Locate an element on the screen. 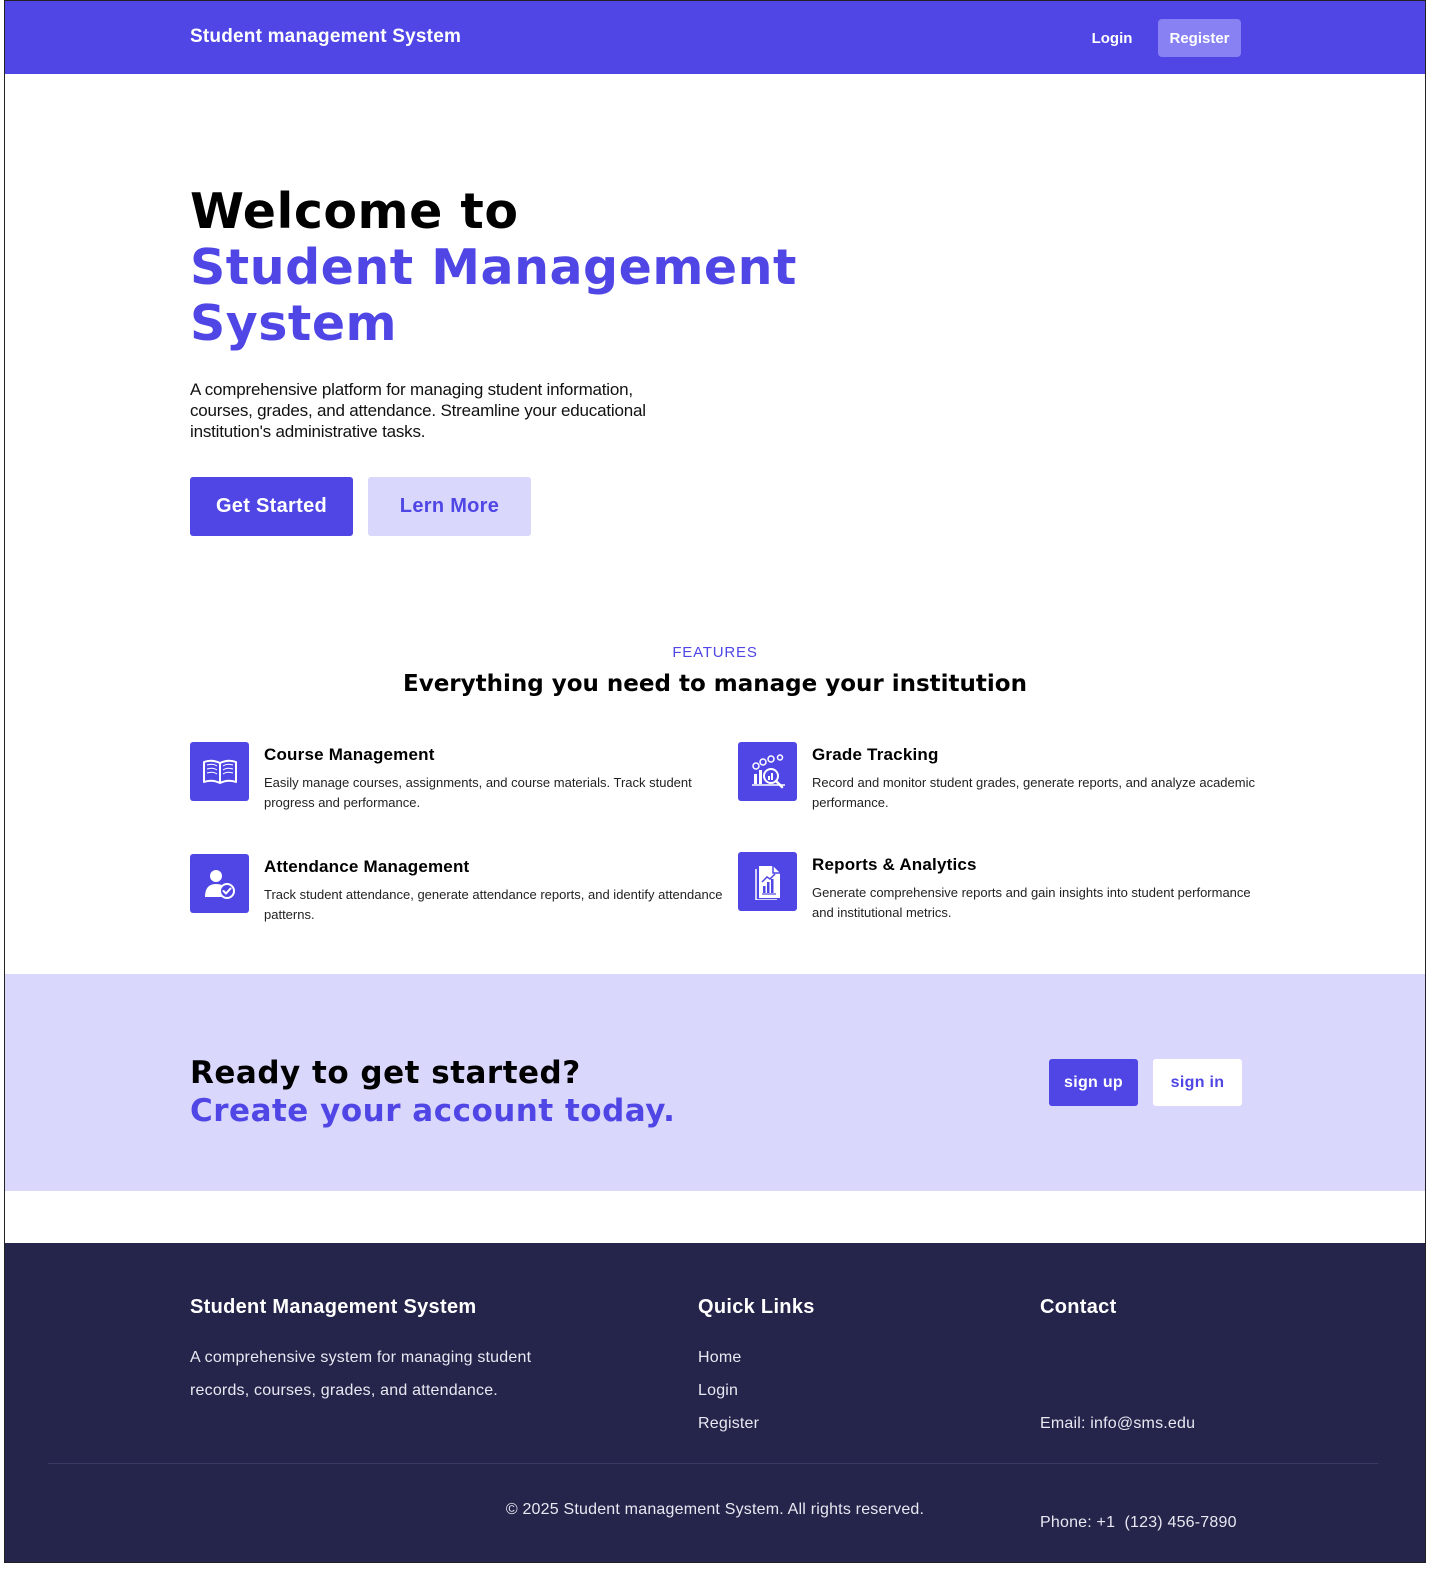  get-started-button: Get Started is located at coordinates (271, 506).